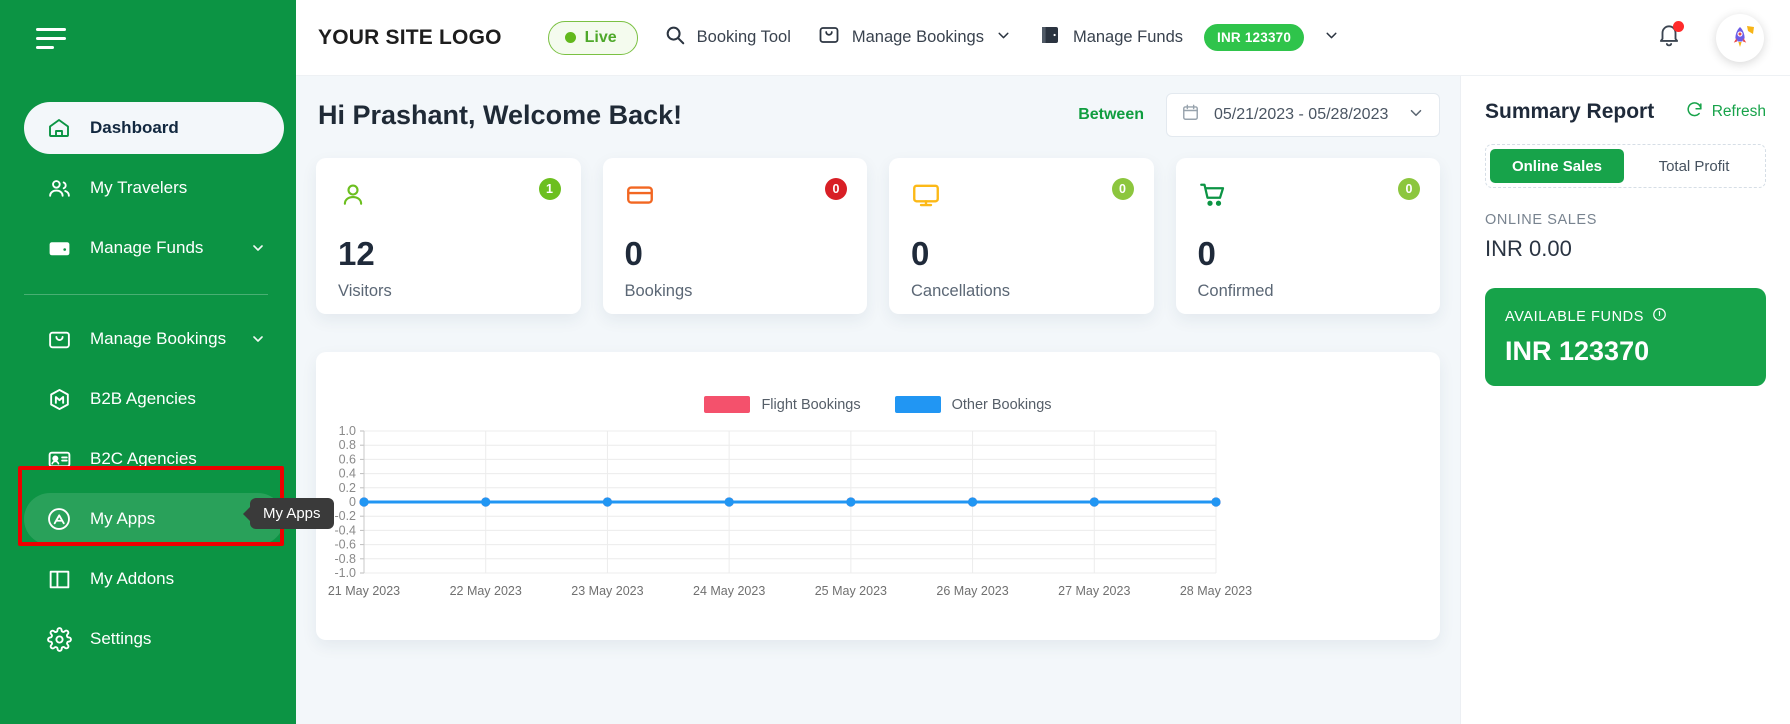 The height and width of the screenshot is (724, 1790). Describe the element at coordinates (727, 37) in the screenshot. I see `booking-tool-link: Booking Tool` at that location.